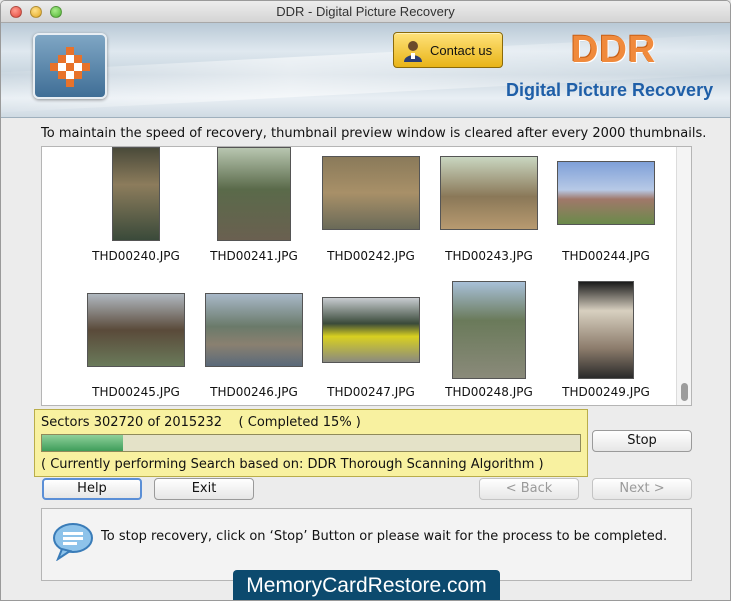 The image size is (731, 601). What do you see at coordinates (606, 392) in the screenshot?
I see `thumbnail-caption: THD00249.JPG` at bounding box center [606, 392].